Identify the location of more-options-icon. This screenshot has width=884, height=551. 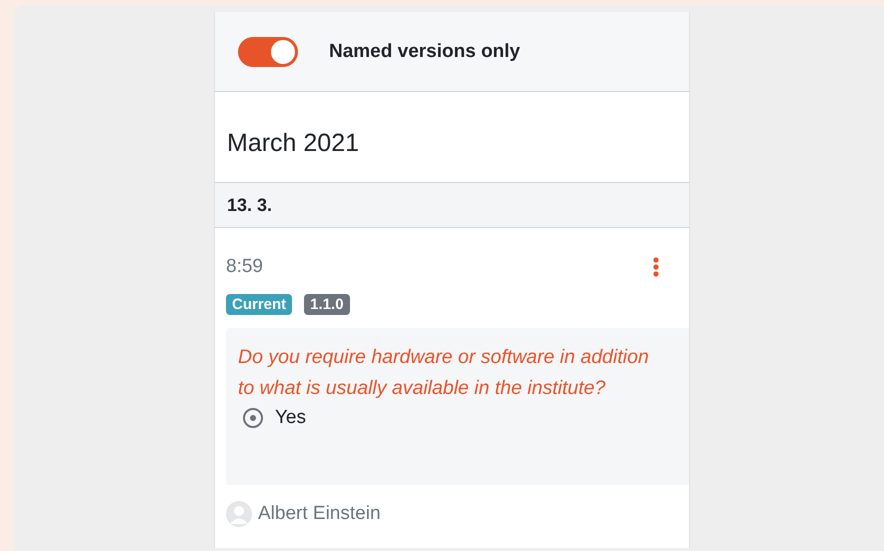
(656, 267).